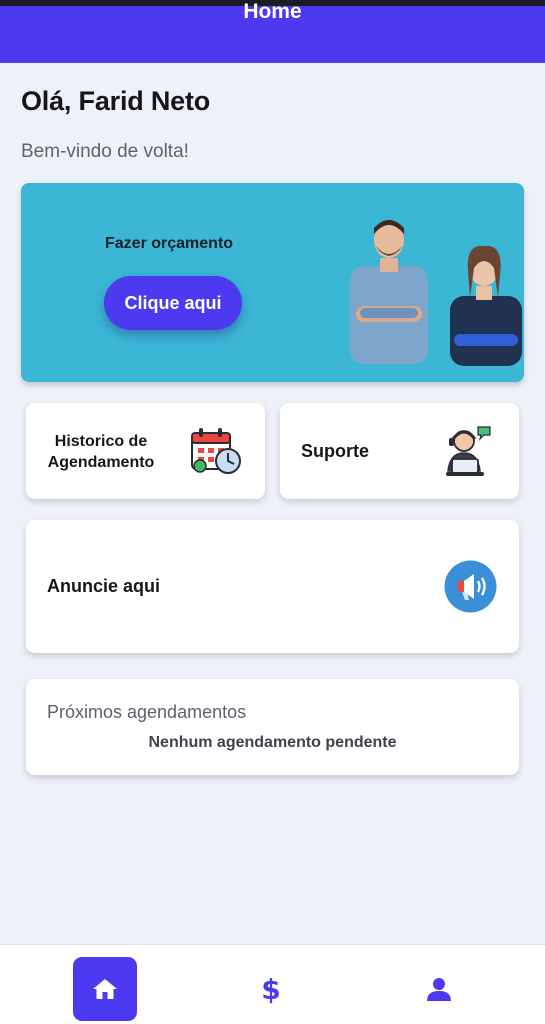 This screenshot has height=1024, width=545. I want to click on megaphone-icon, so click(470, 586).